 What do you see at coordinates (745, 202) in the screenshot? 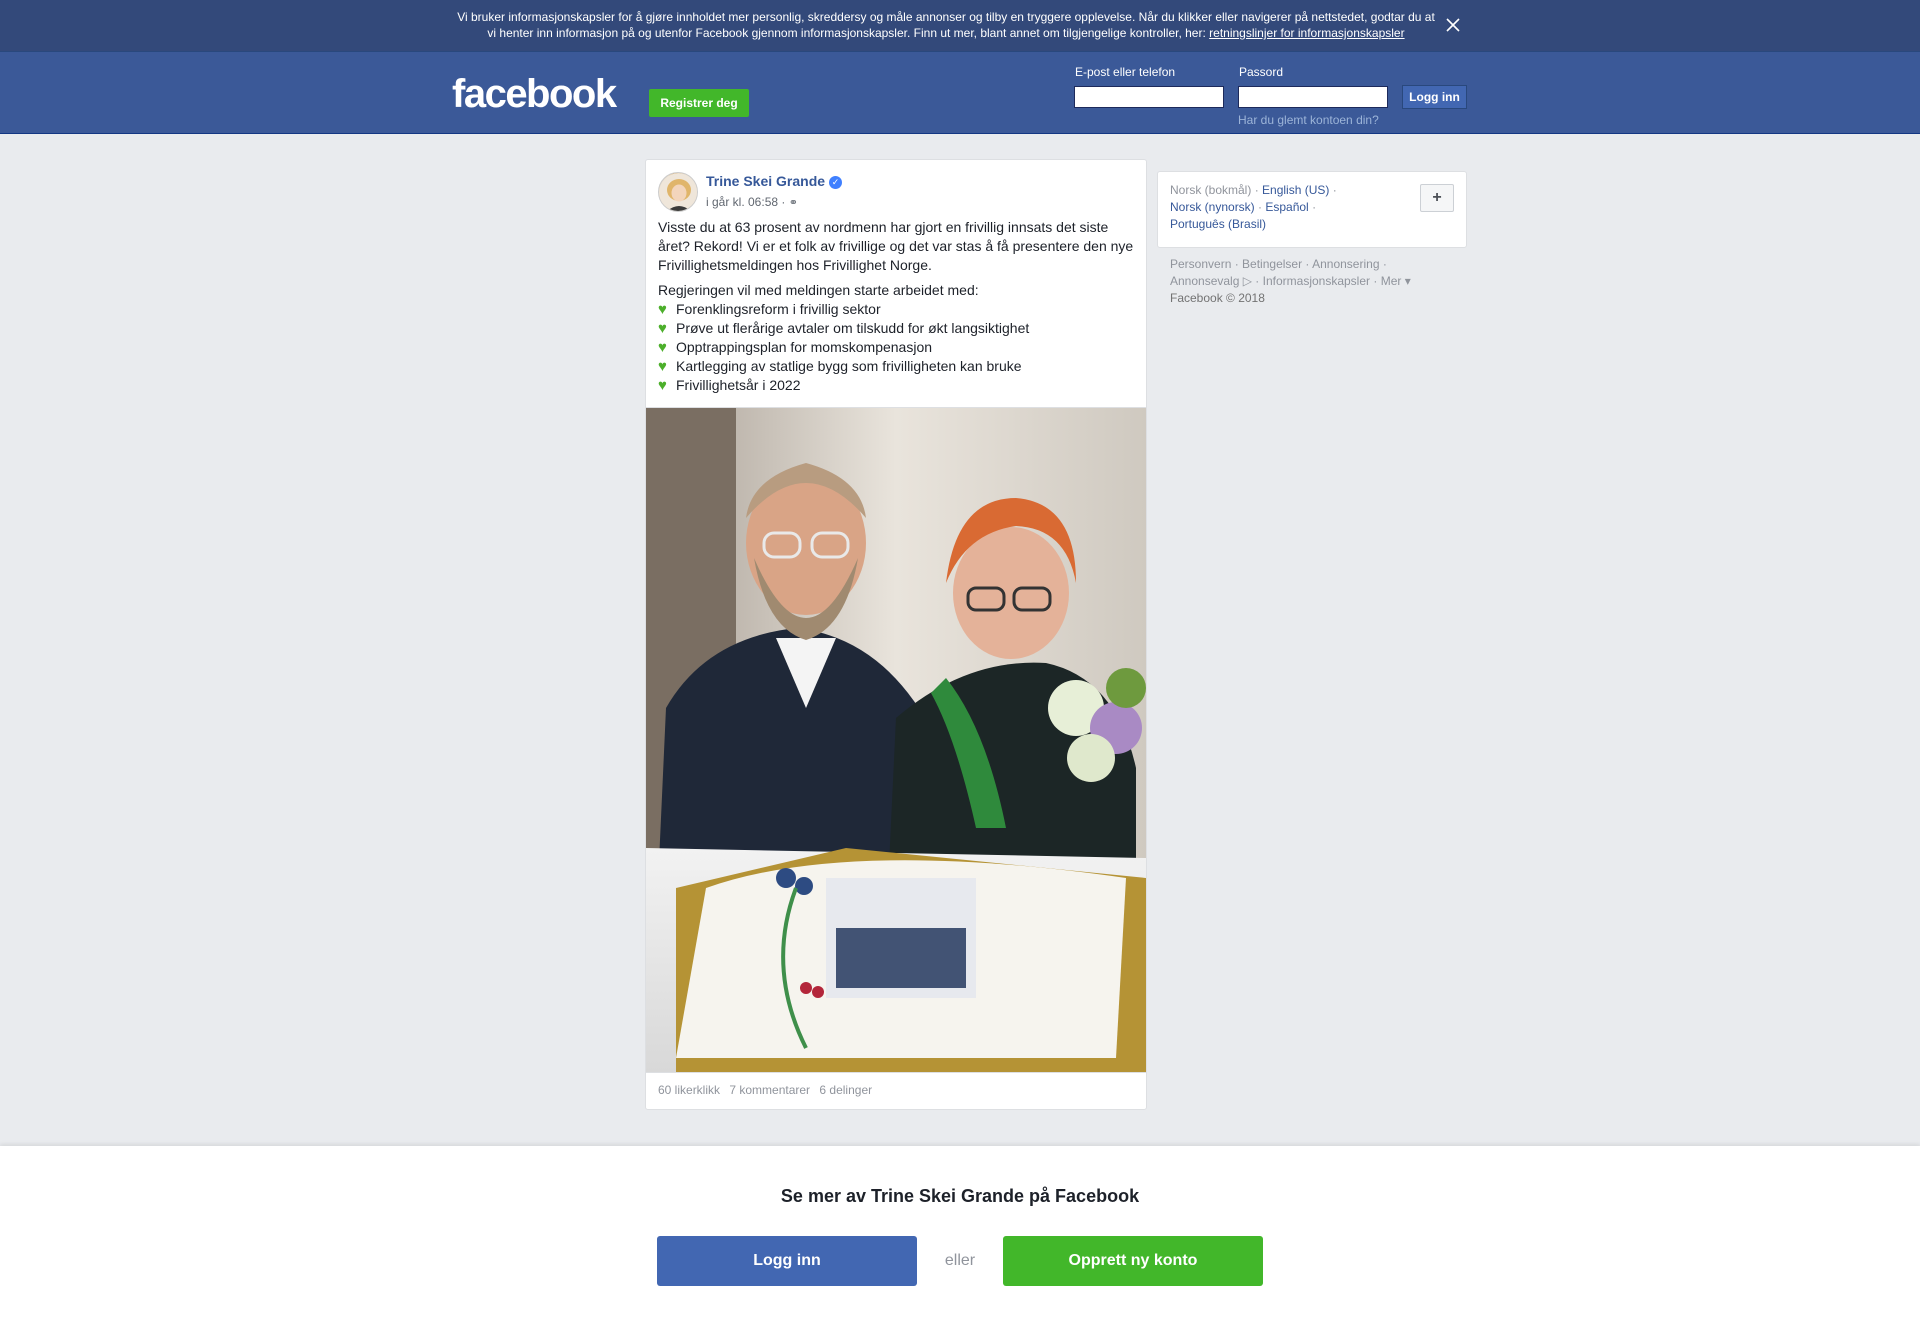
I see `post-timestamp: i går kl. 06:58 ·` at bounding box center [745, 202].